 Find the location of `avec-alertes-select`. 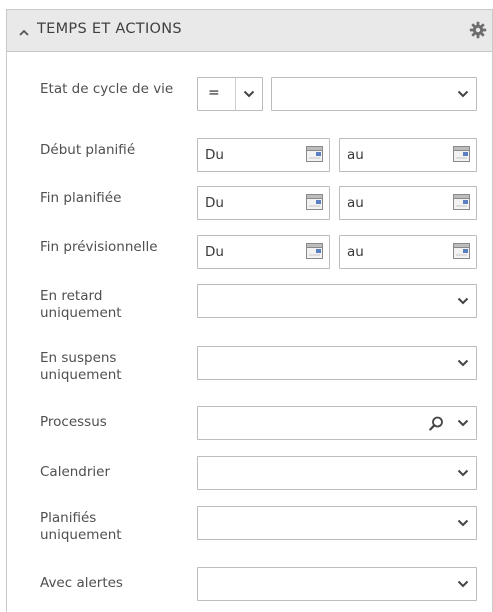

avec-alertes-select is located at coordinates (337, 584).